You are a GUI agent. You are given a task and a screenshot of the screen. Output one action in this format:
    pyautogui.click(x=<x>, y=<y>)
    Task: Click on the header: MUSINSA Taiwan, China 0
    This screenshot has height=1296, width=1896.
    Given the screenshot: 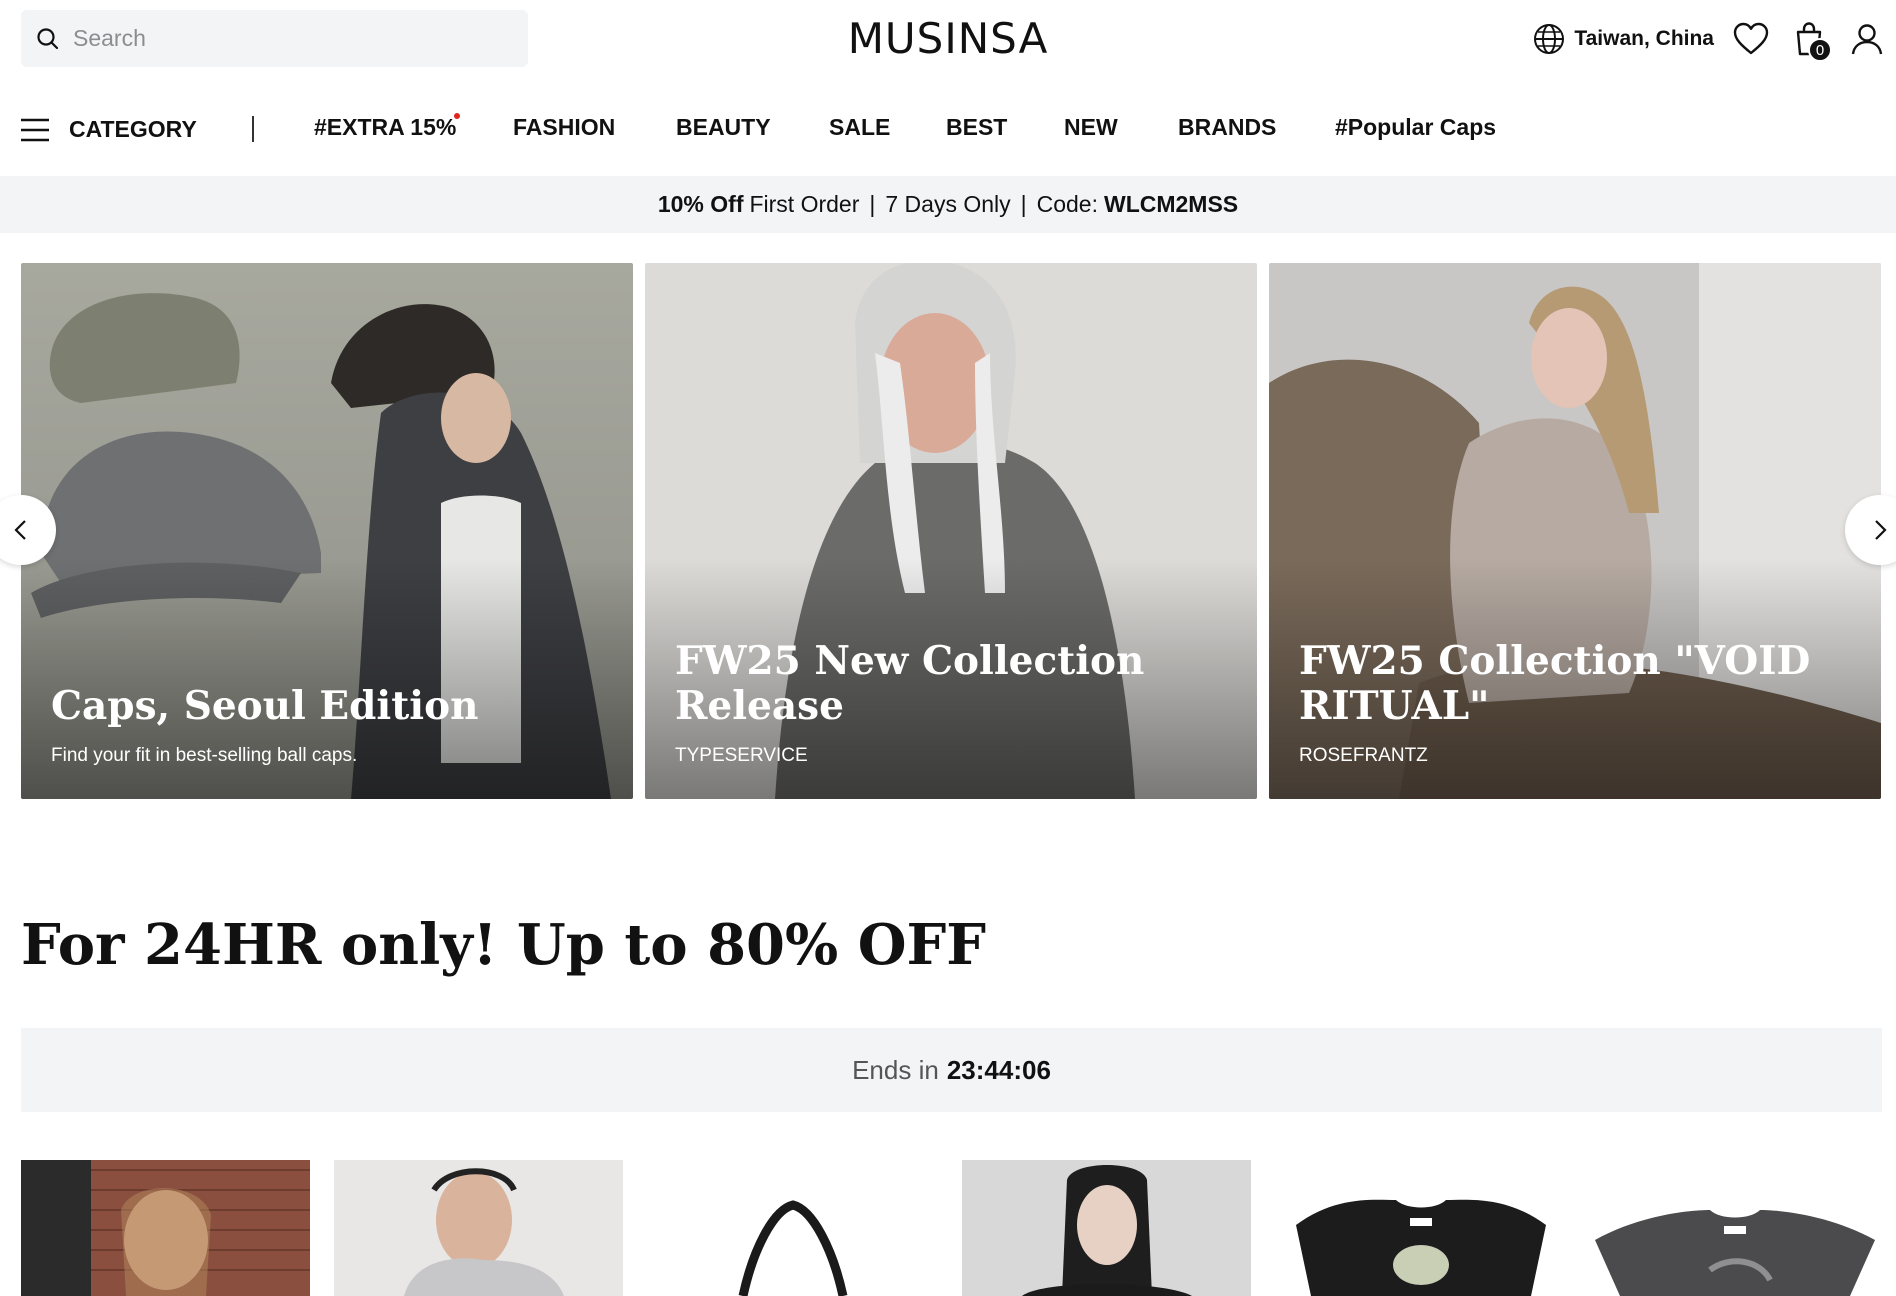 What is the action you would take?
    pyautogui.click(x=948, y=39)
    